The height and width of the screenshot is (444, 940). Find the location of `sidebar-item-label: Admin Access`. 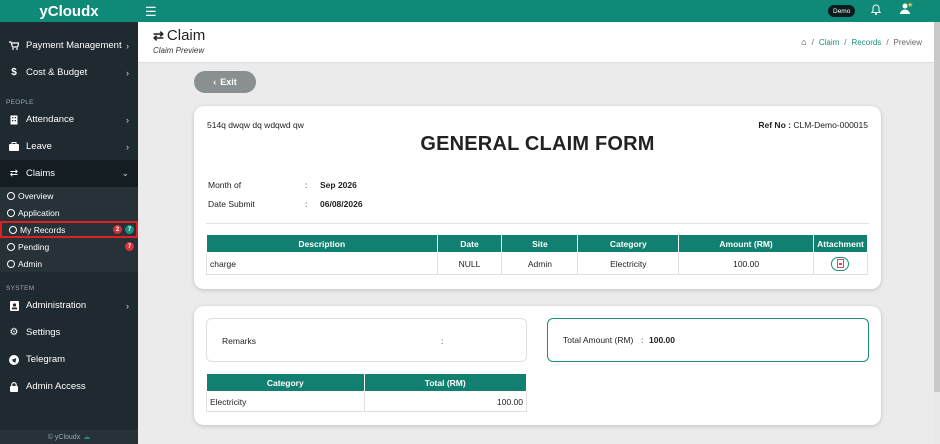

sidebar-item-label: Admin Access is located at coordinates (56, 386).